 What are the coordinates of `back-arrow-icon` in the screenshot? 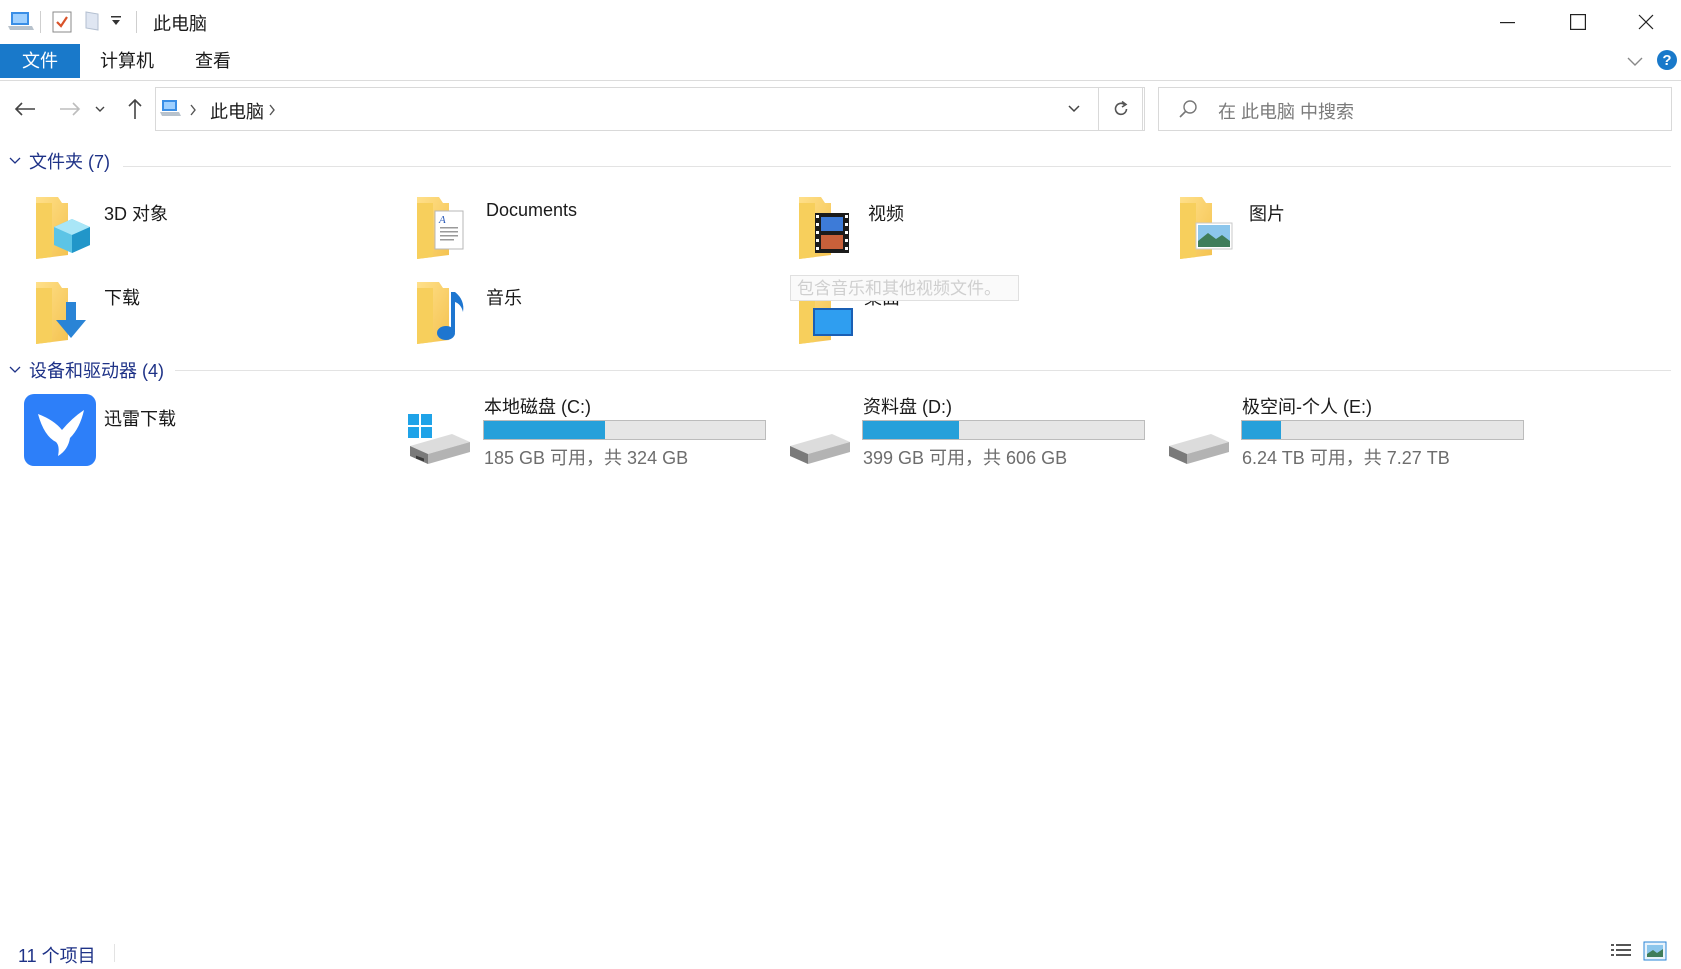 It's located at (24, 109).